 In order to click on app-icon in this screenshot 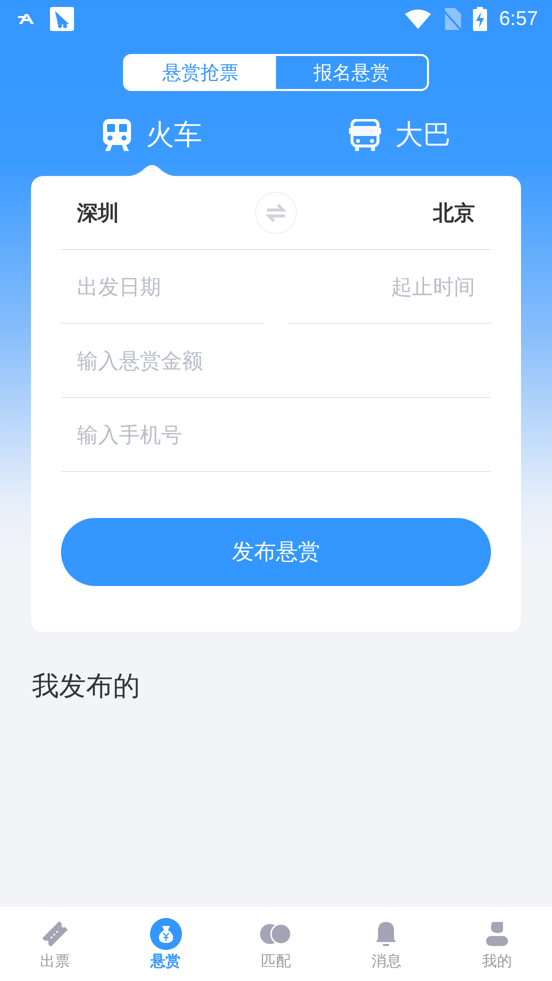, I will do `click(62, 19)`.